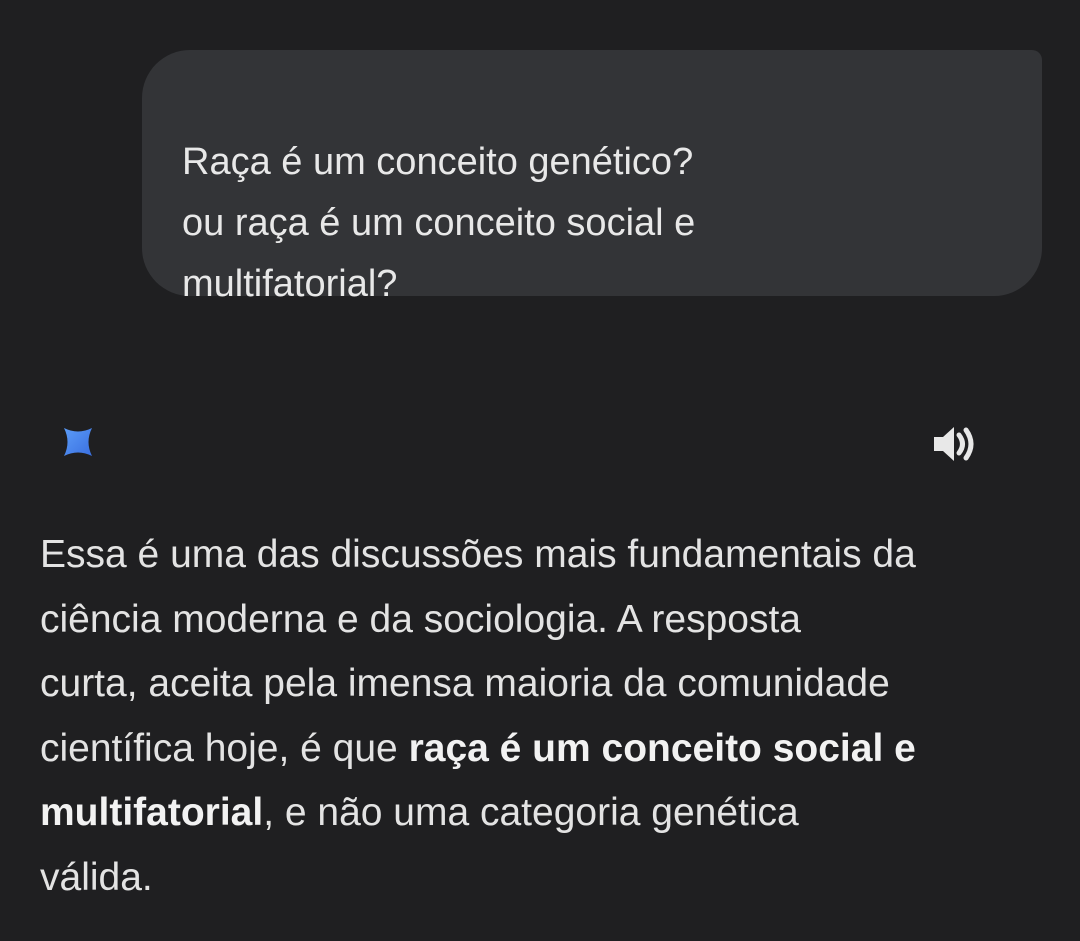  What do you see at coordinates (662, 748) in the screenshot?
I see `response-text-bold: raça é um conceito social e` at bounding box center [662, 748].